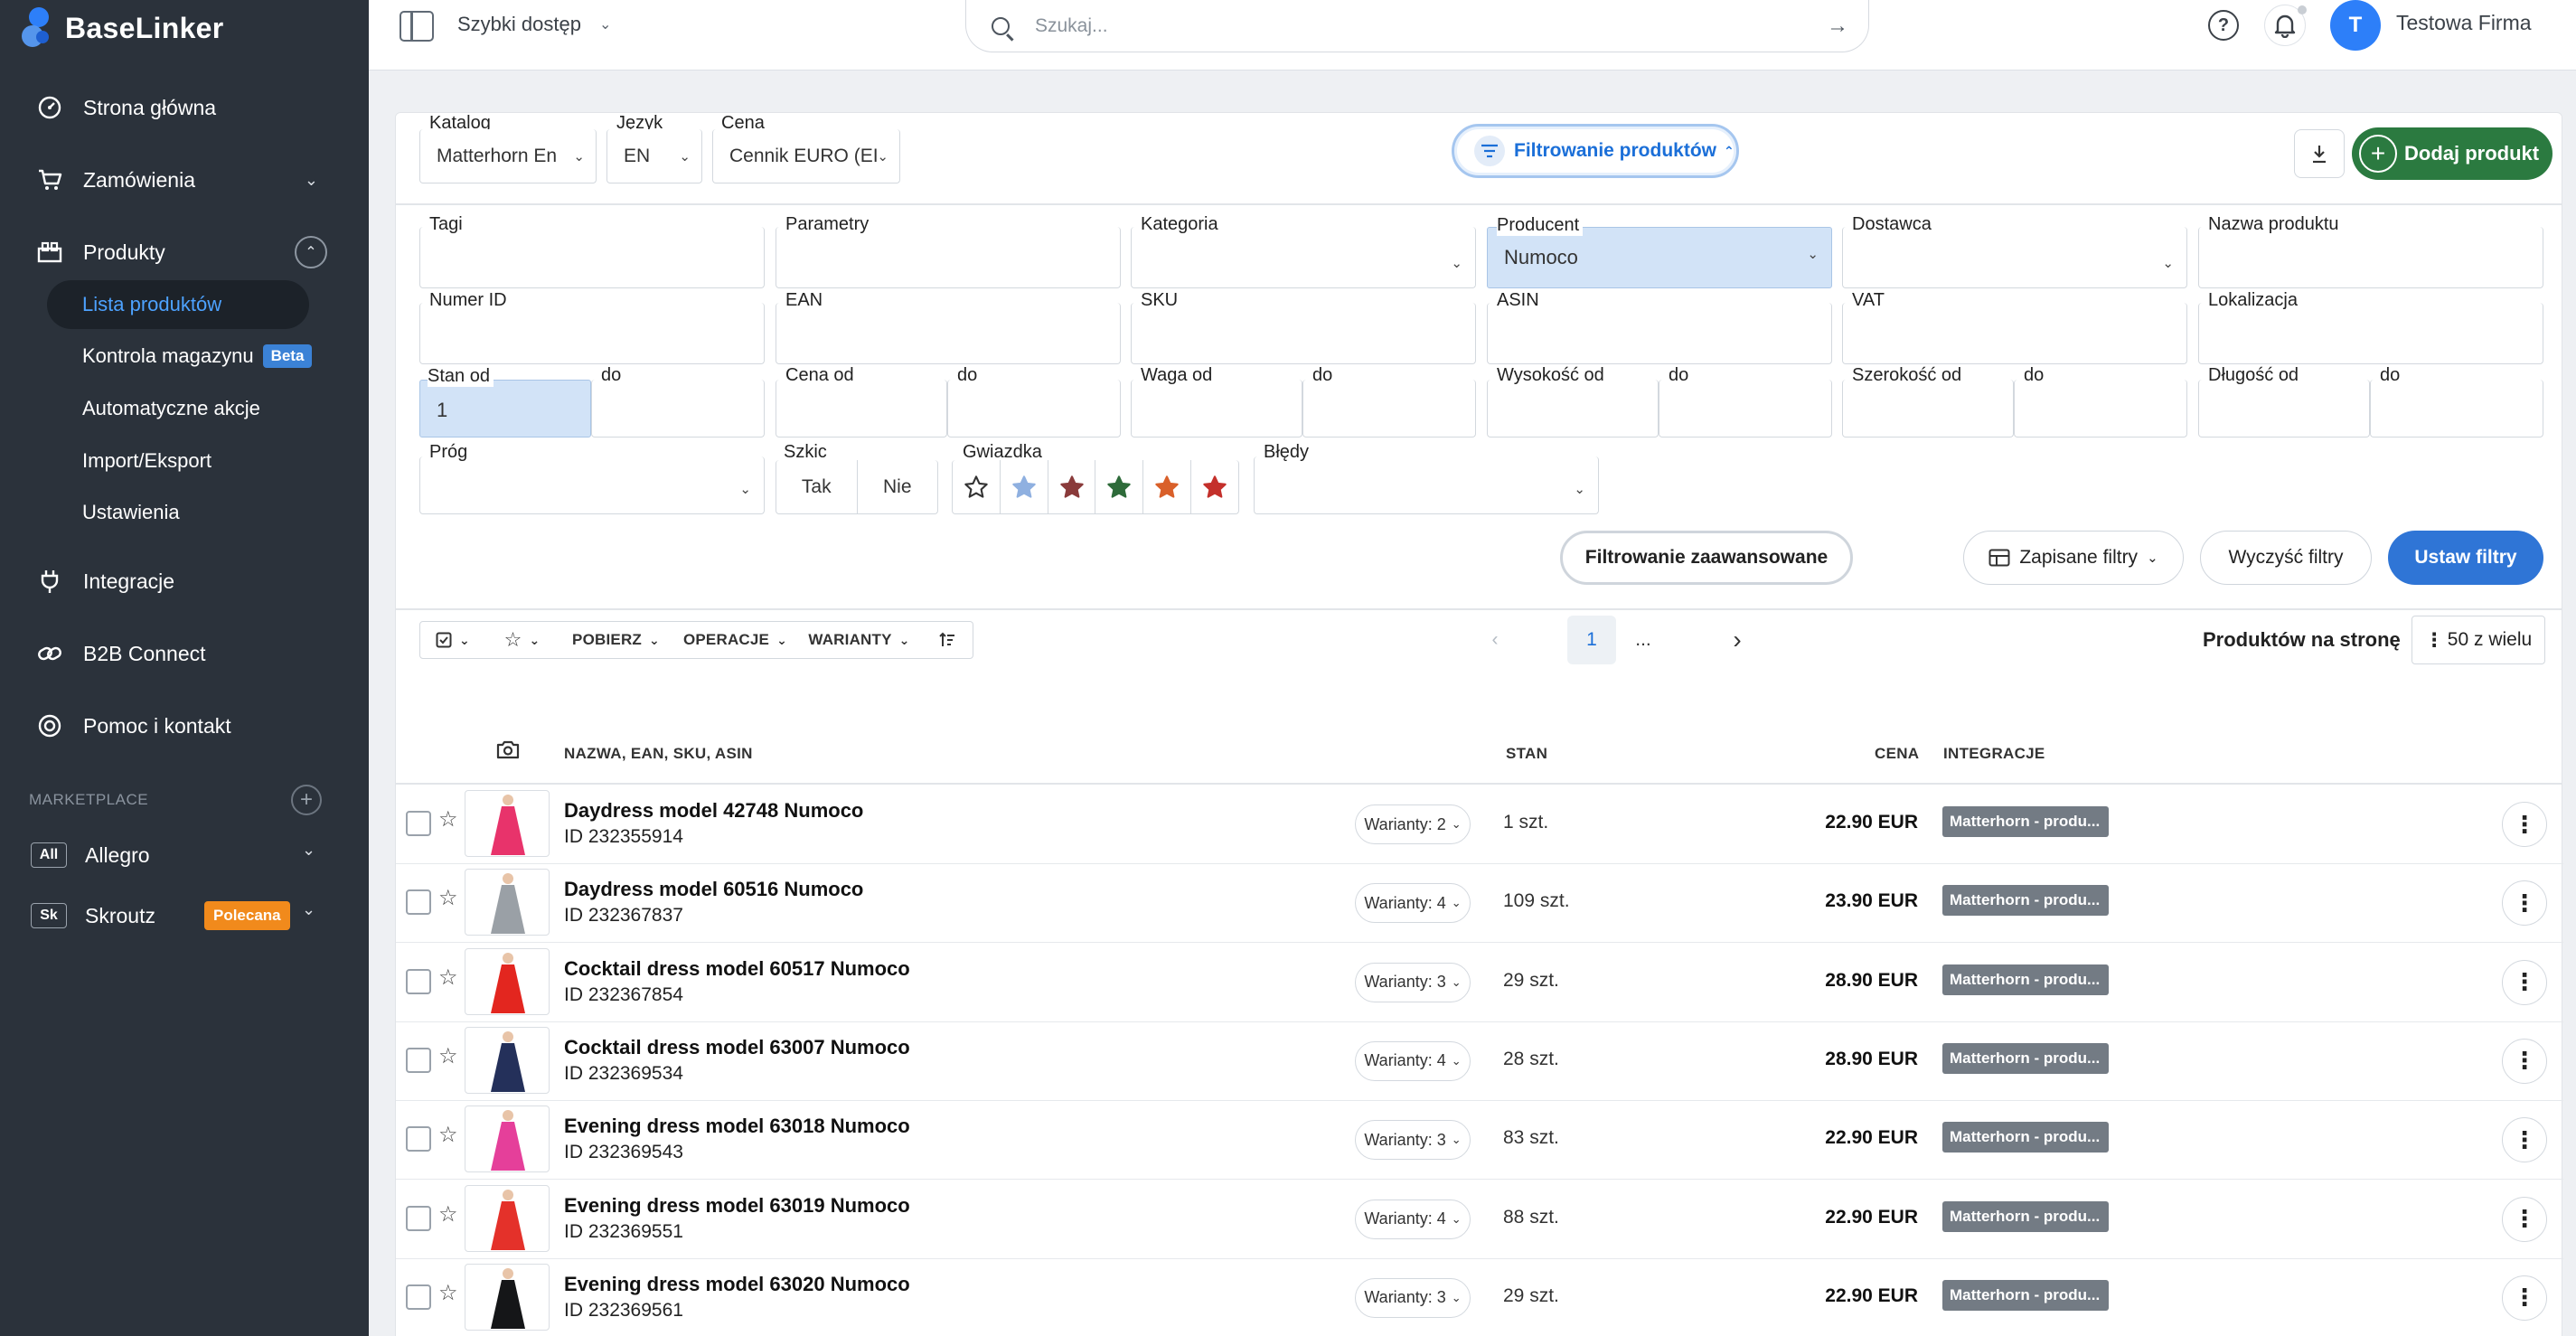  What do you see at coordinates (737, 1206) in the screenshot?
I see `product-name: Evening dress model 63019 Numoco` at bounding box center [737, 1206].